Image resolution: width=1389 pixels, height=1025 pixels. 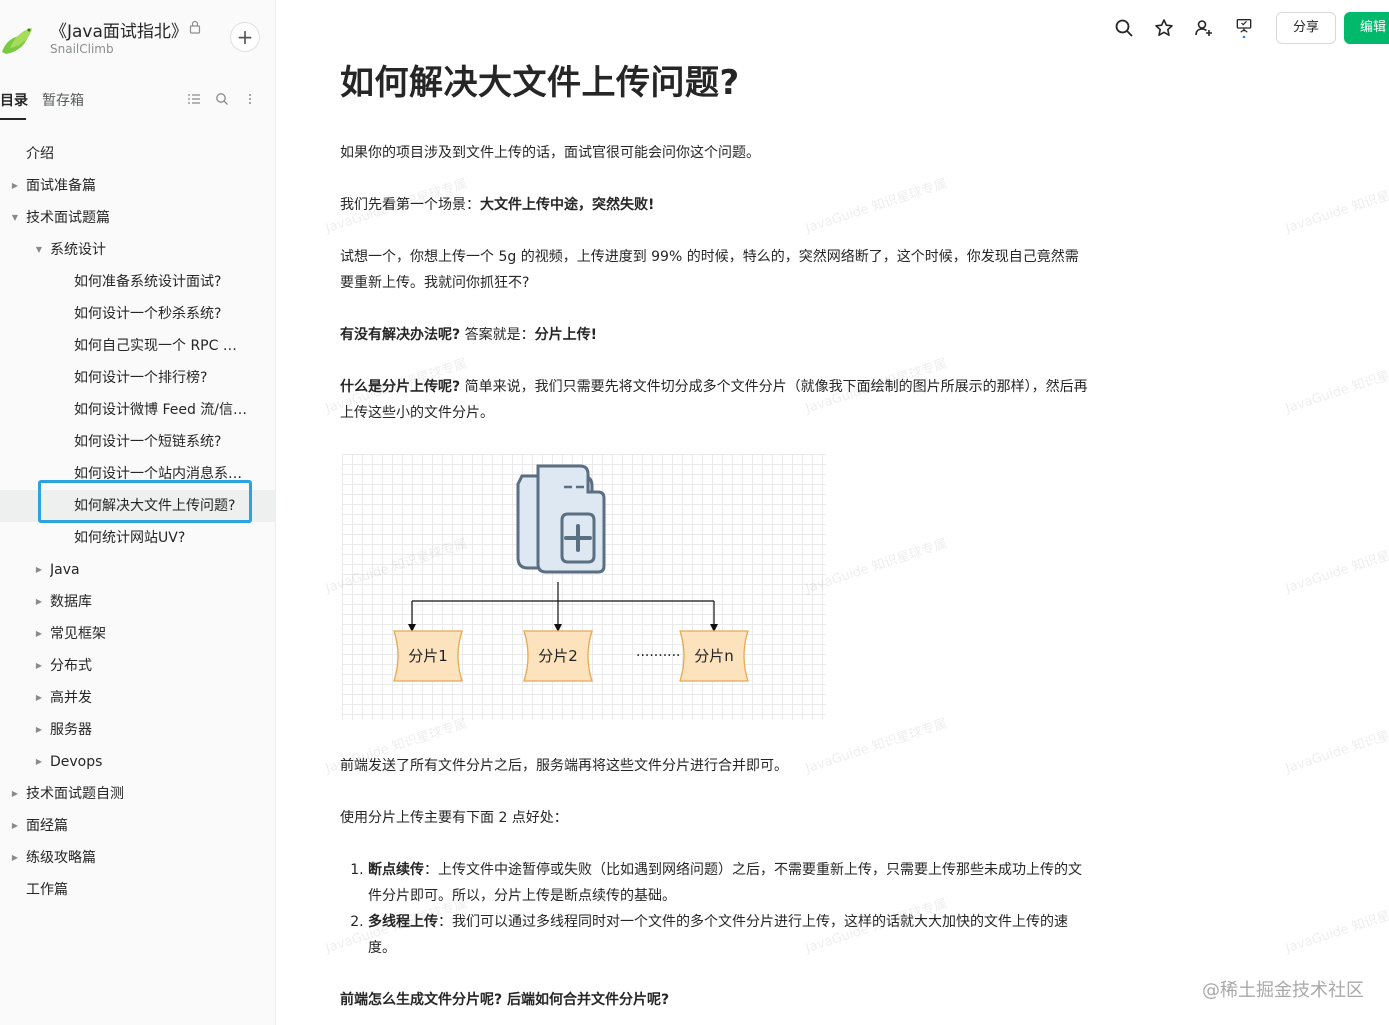 What do you see at coordinates (561, 519) in the screenshot?
I see `document-icon` at bounding box center [561, 519].